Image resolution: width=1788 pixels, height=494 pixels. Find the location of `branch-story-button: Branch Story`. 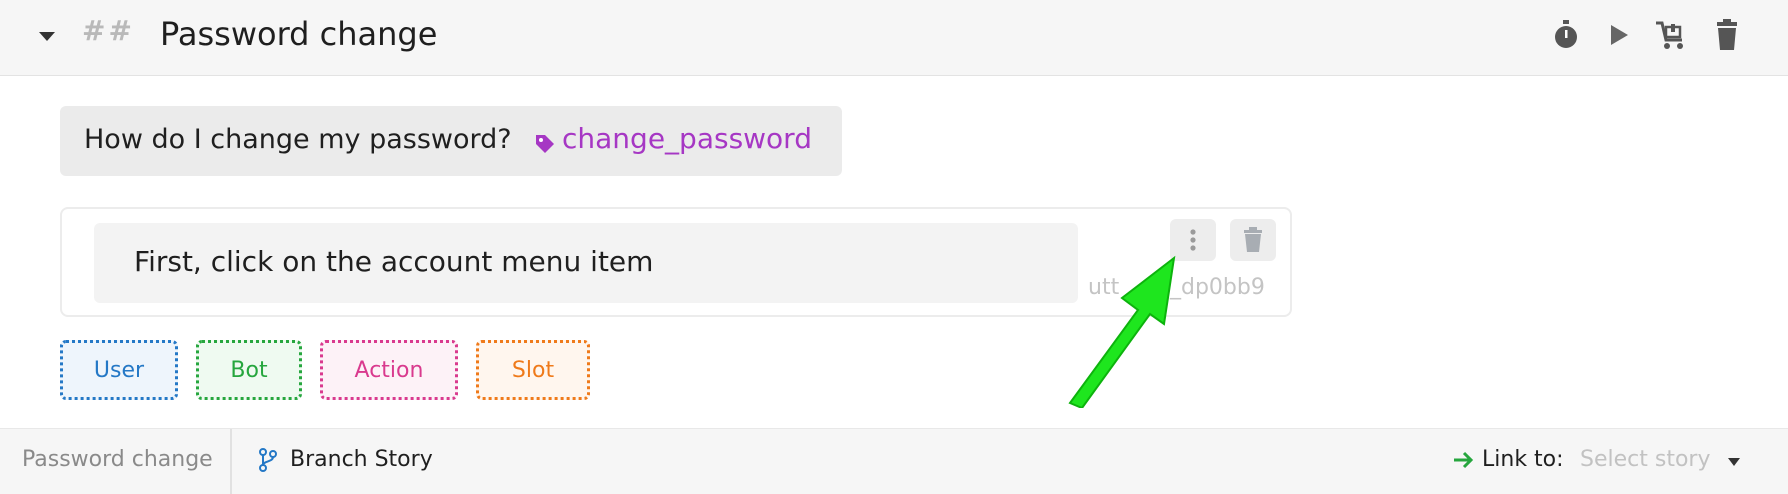

branch-story-button: Branch Story is located at coordinates (345, 459).